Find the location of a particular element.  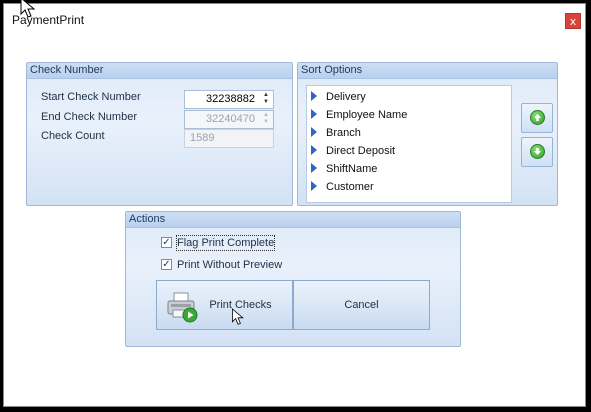

check-count-label: Check Count is located at coordinates (73, 136).